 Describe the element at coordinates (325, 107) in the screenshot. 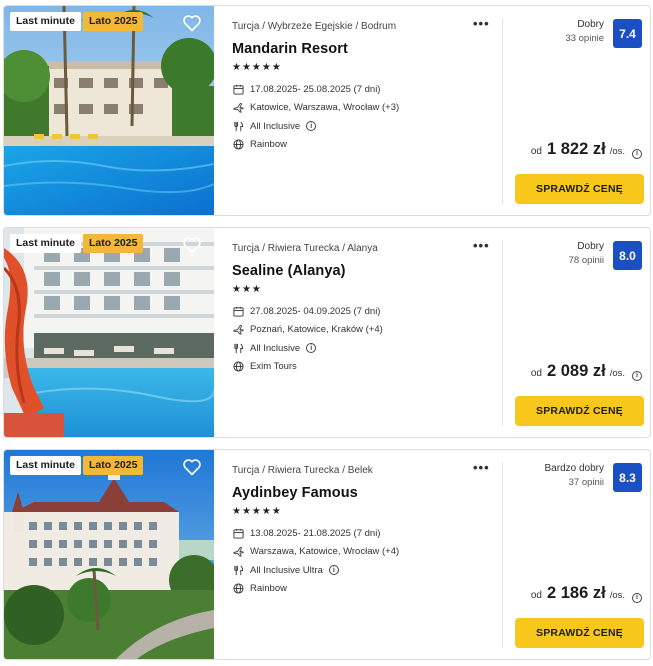

I see `departures-text: Katowice, Warszawa, Wrocław (+3)` at that location.